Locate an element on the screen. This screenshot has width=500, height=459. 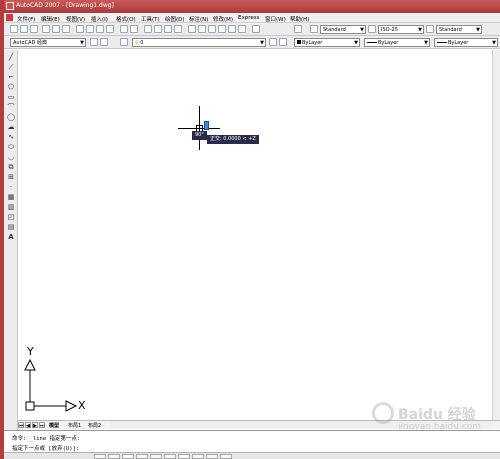
undo-icon is located at coordinates (124, 29).